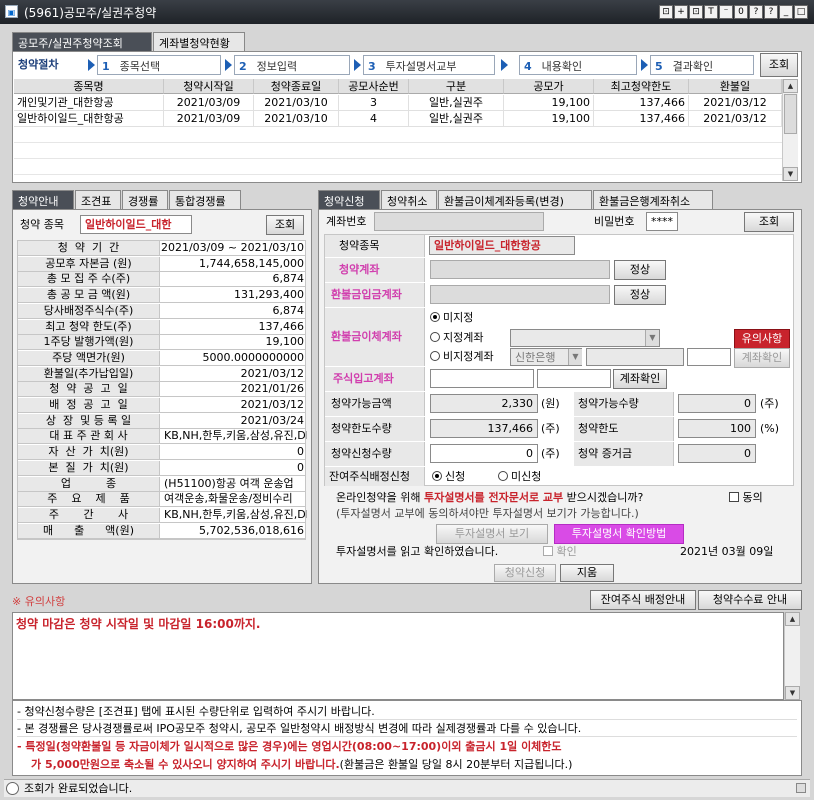  Describe the element at coordinates (619, 534) in the screenshot. I see `how-to-button: 투자설명서 확인방법` at that location.